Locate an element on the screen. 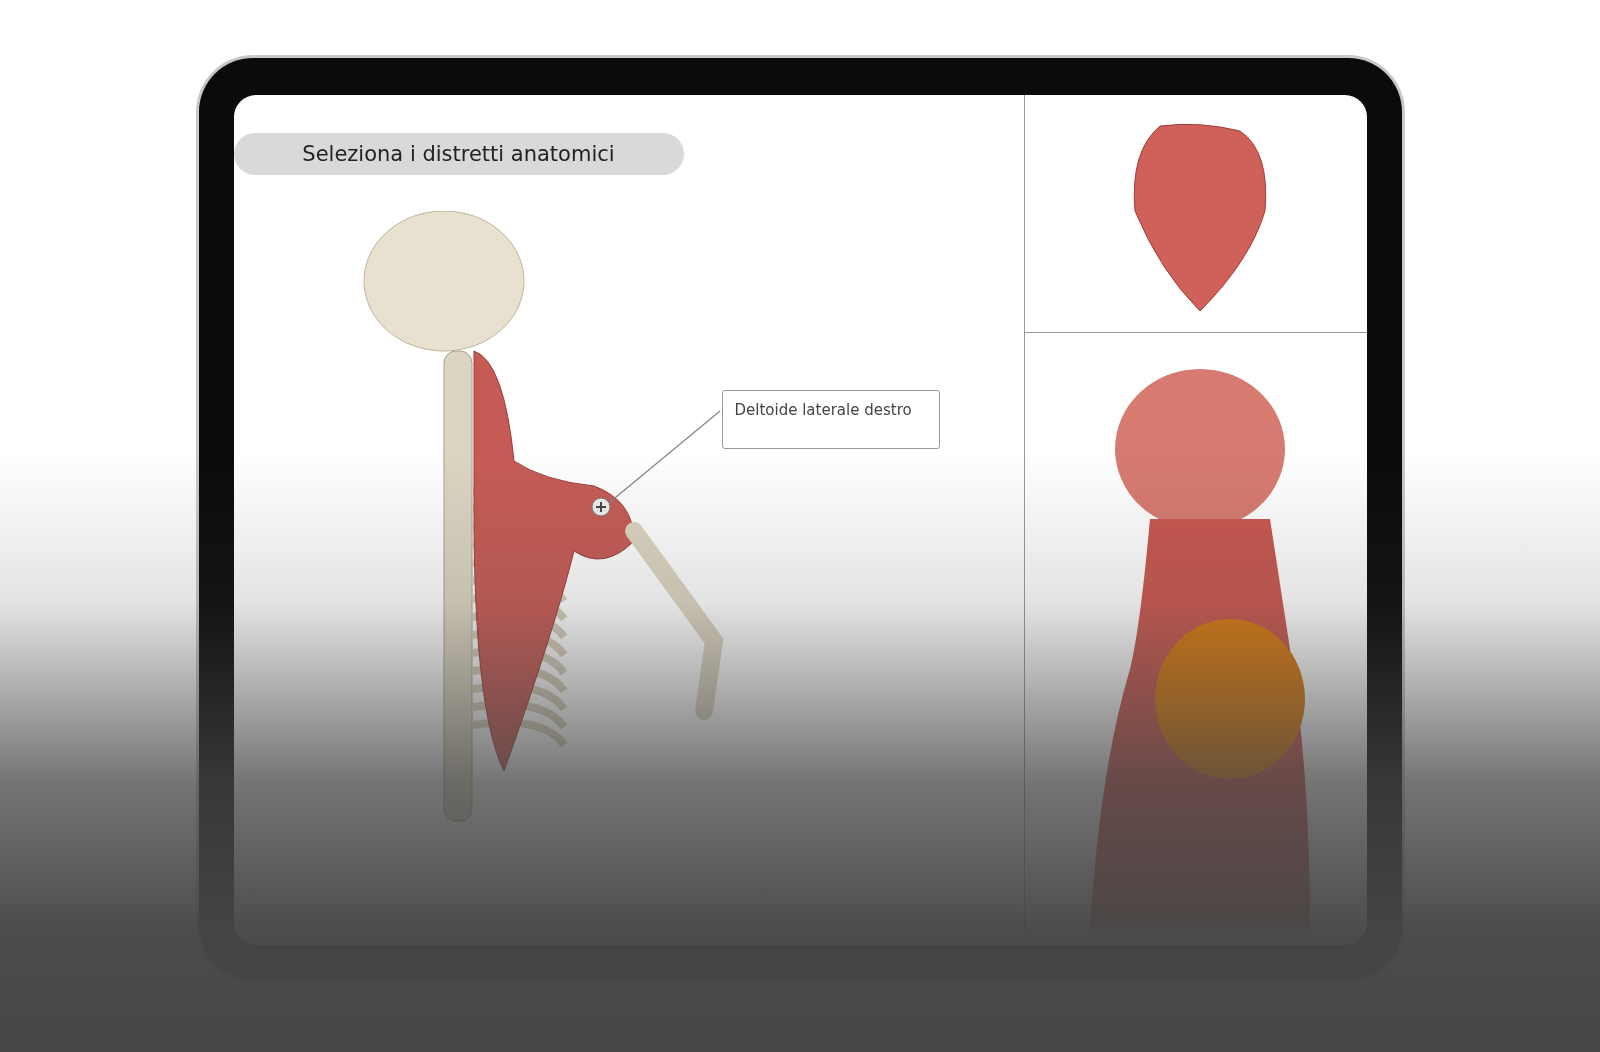  muscle-label: Deltoide laterale destro is located at coordinates (830, 419).